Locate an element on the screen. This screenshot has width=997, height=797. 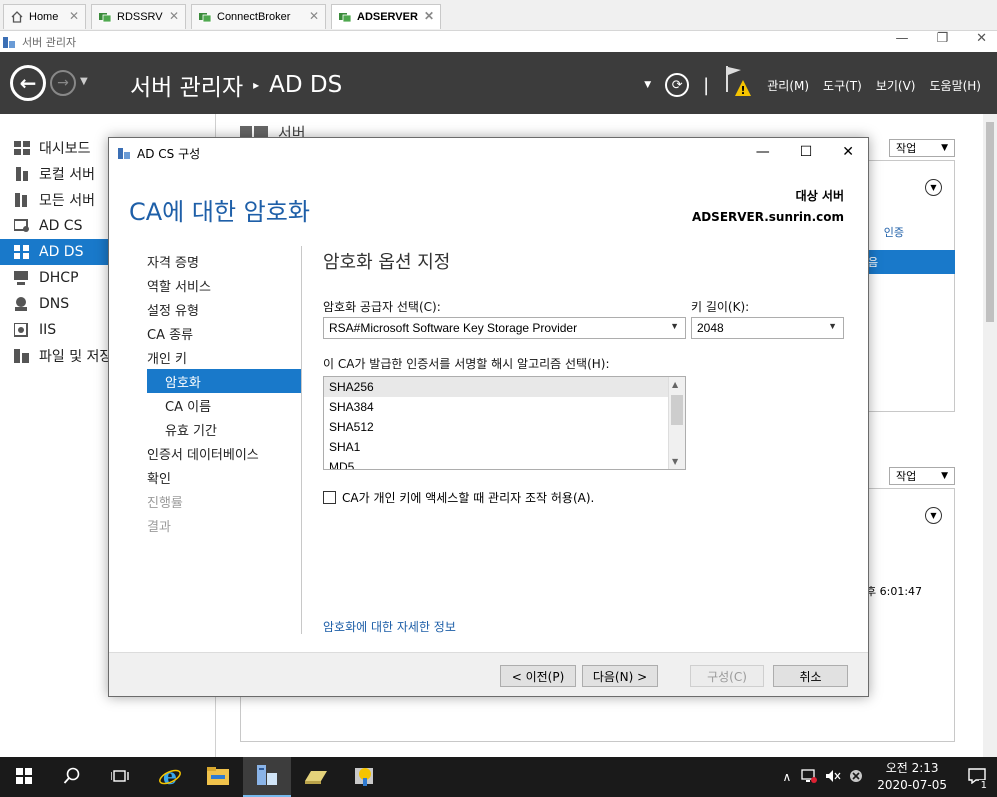
host-tab-rdssrv: RDSSRV ✕ is located at coordinates (138, 16).